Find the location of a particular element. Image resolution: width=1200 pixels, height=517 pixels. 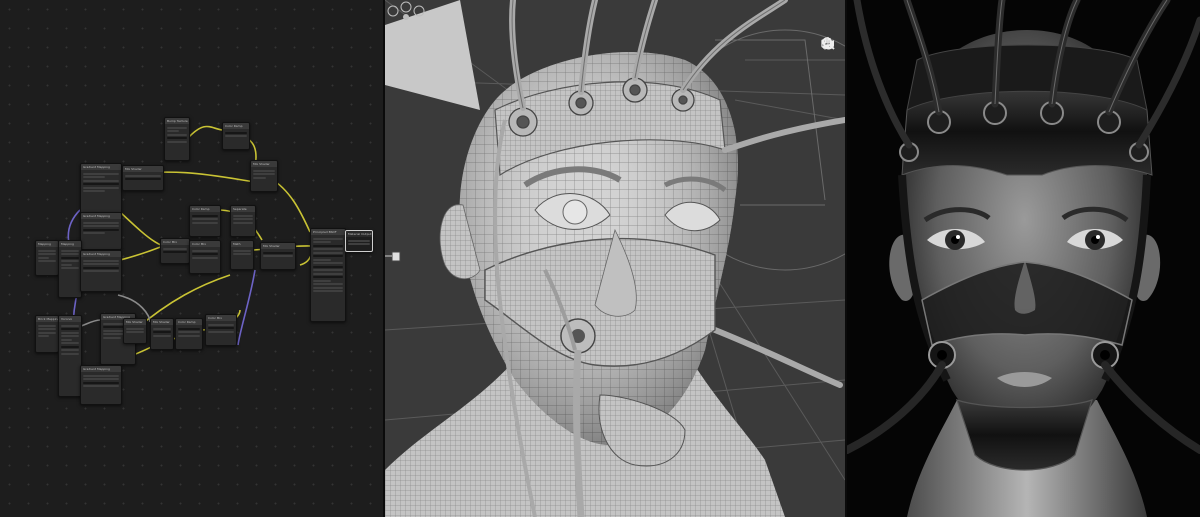

node-title: Bump Texture is located at coordinates (177, 121).